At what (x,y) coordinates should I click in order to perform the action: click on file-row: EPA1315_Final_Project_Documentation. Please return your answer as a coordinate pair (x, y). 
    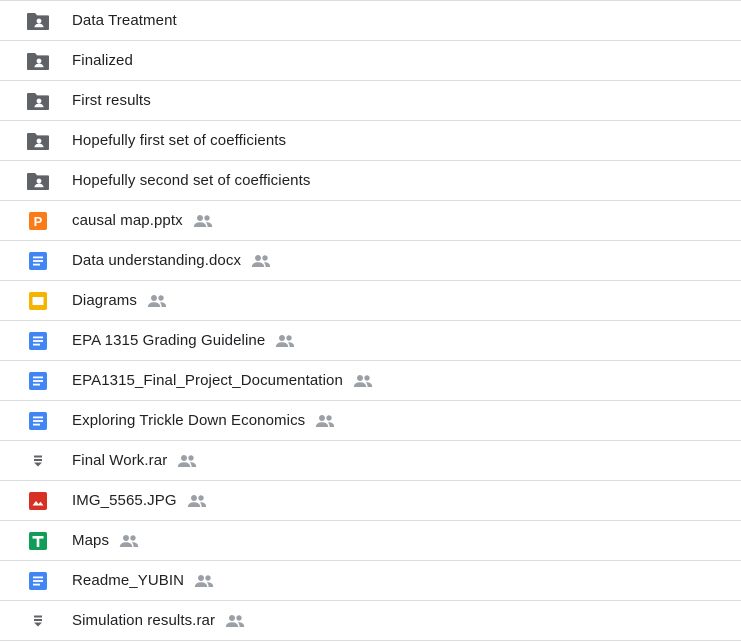
    Looking at the image, I should click on (370, 381).